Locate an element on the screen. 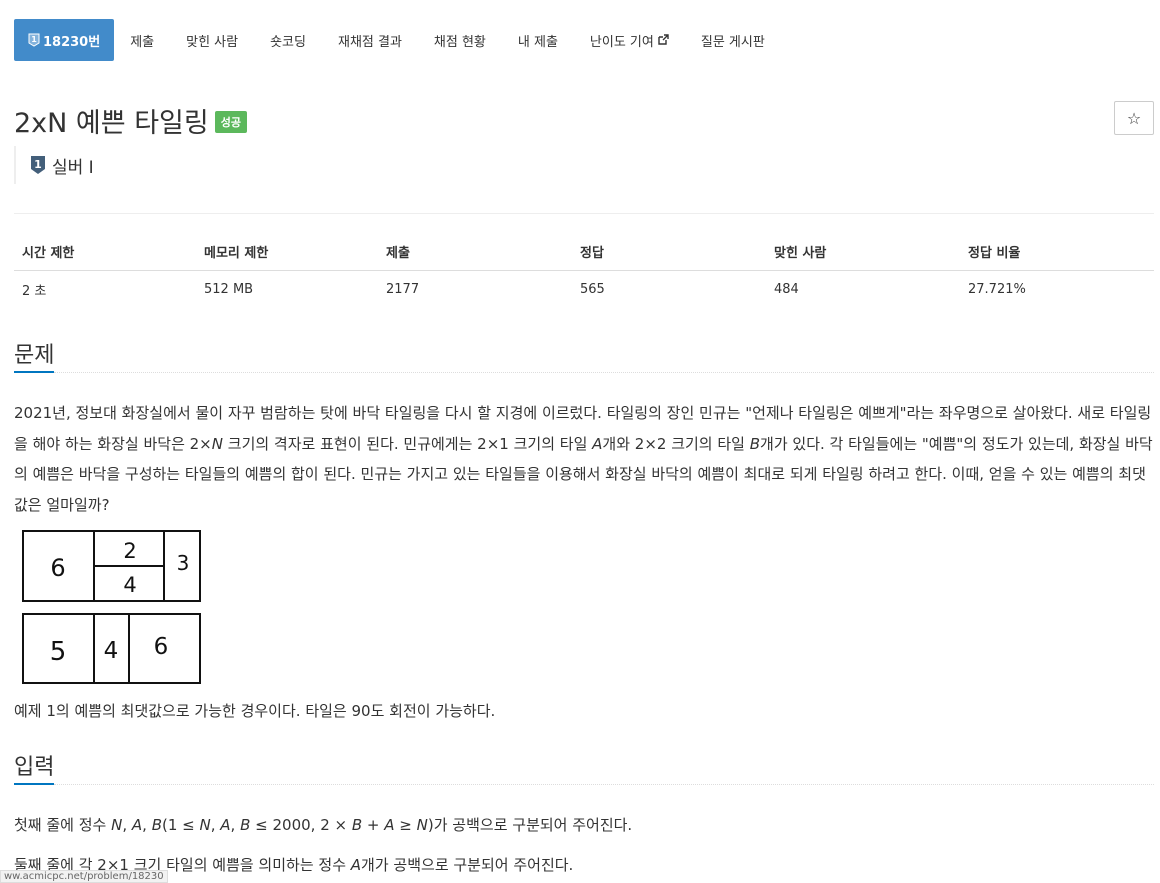  tab-problem: 1 18230번 is located at coordinates (64, 40).